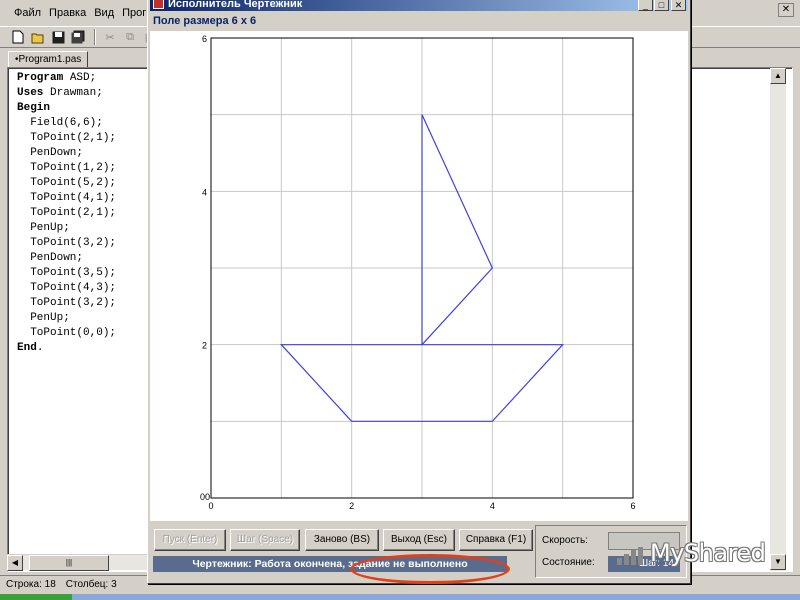 The image size is (800, 600). Describe the element at coordinates (496, 540) in the screenshot. I see `help-button: Справка (F1)` at that location.